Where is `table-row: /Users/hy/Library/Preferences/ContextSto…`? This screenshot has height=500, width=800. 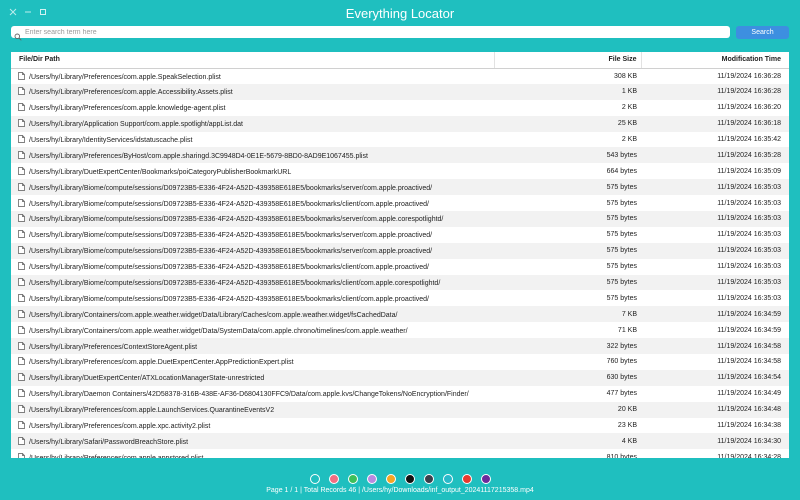
table-row: /Users/hy/Library/Preferences/ContextSto… is located at coordinates (400, 346).